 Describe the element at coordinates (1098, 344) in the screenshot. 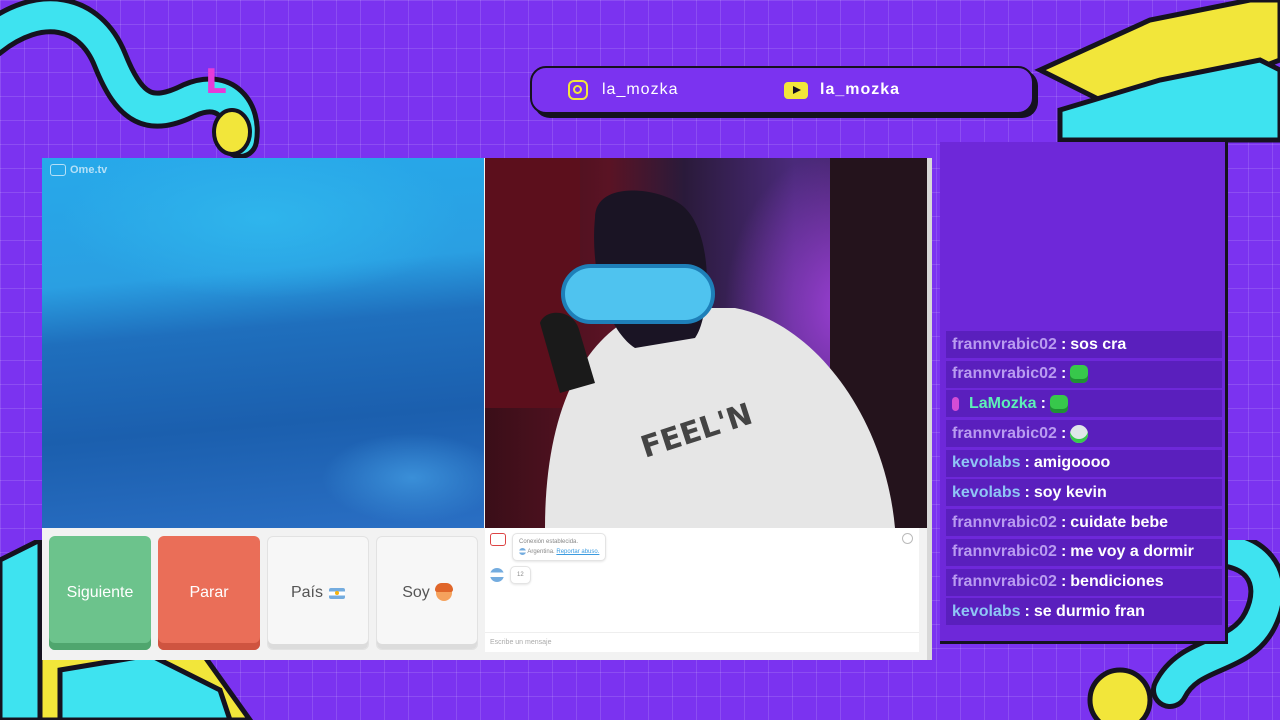

I see `chat-text: sos cra` at that location.